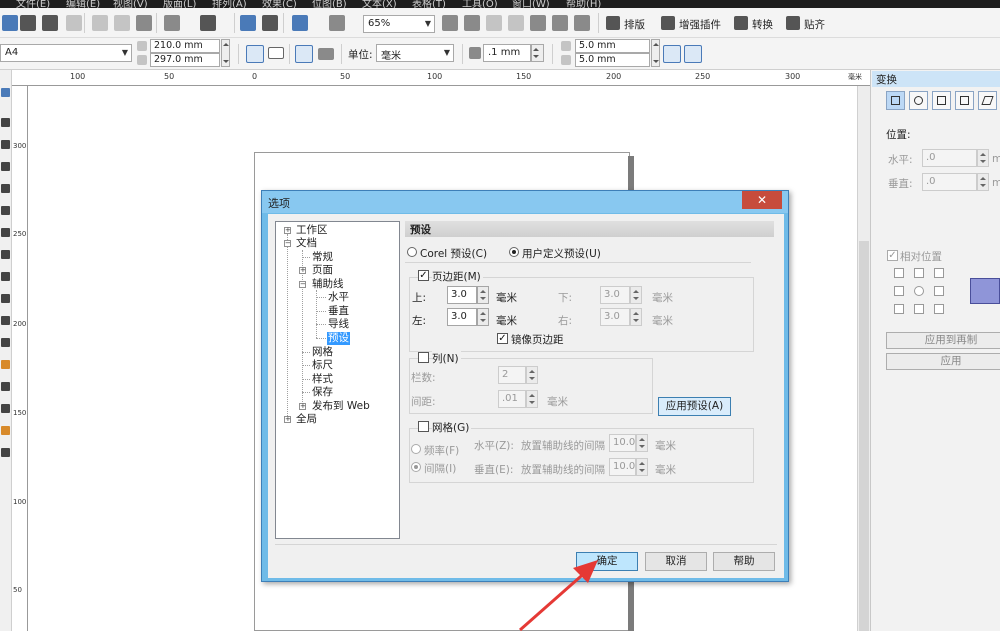 The width and height of the screenshot is (1000, 631). Describe the element at coordinates (144, 23) in the screenshot. I see `paste-icon` at that location.